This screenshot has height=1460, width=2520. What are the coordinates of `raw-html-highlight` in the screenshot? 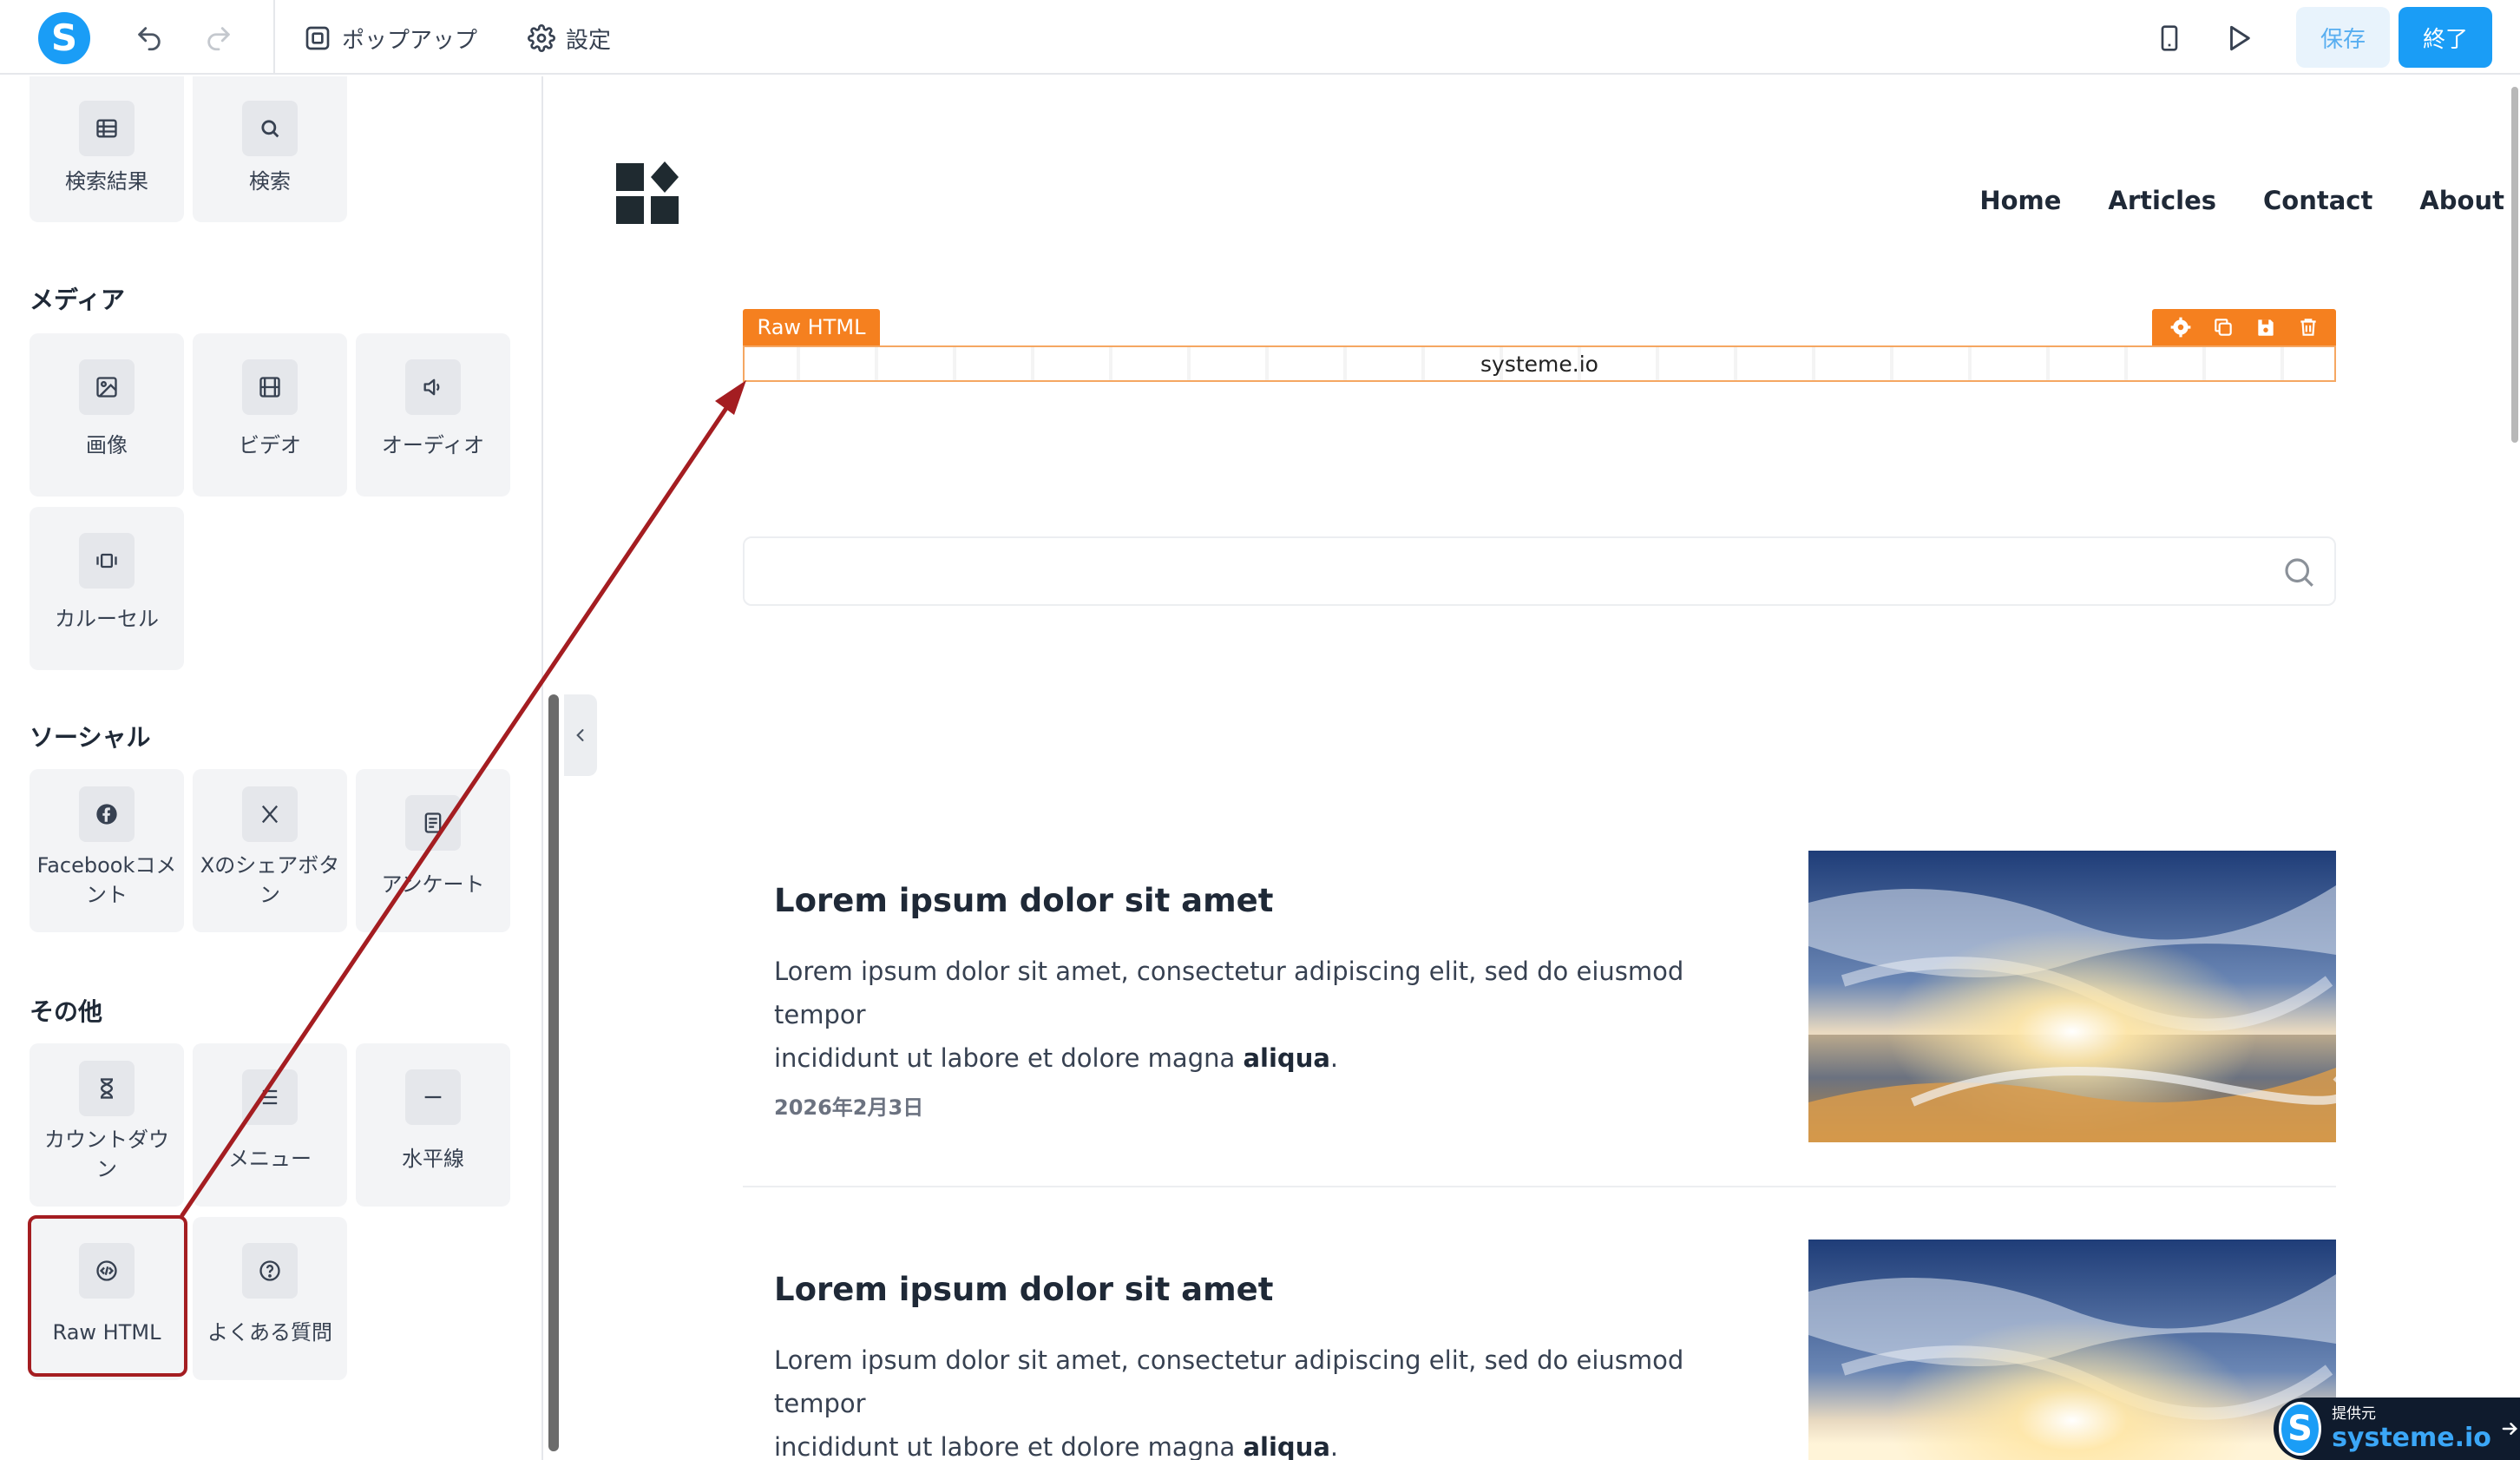 It's located at (107, 1296).